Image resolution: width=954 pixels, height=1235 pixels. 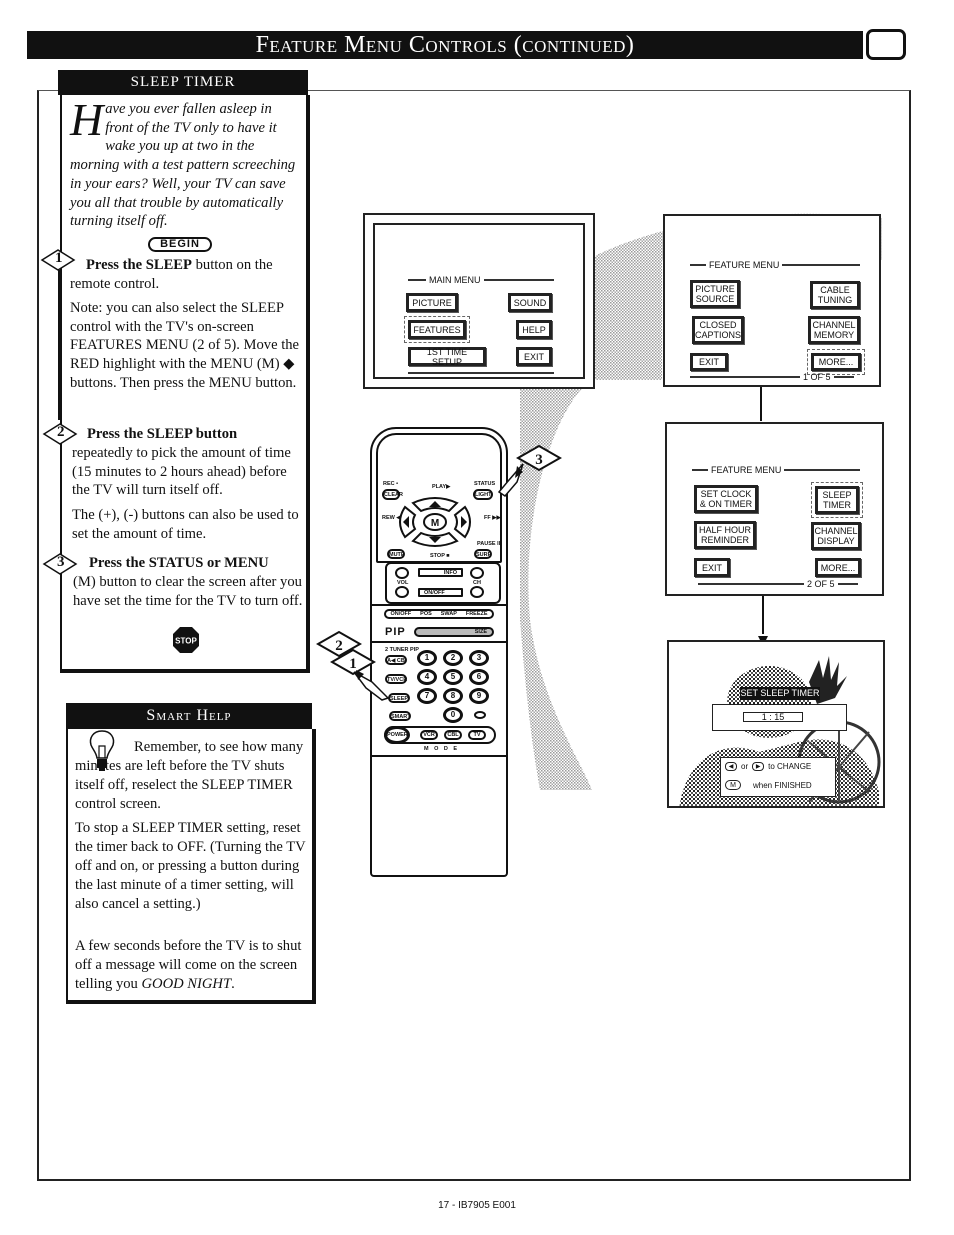 What do you see at coordinates (489, 544) in the screenshot?
I see `pause-label: PAUSE II` at bounding box center [489, 544].